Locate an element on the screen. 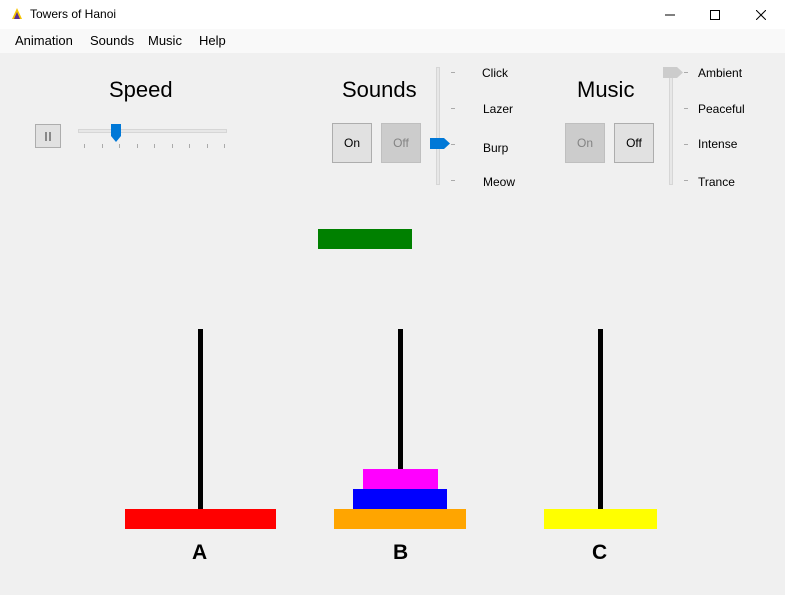 Image resolution: width=785 pixels, height=595 pixels. minimize-icon is located at coordinates (670, 14).